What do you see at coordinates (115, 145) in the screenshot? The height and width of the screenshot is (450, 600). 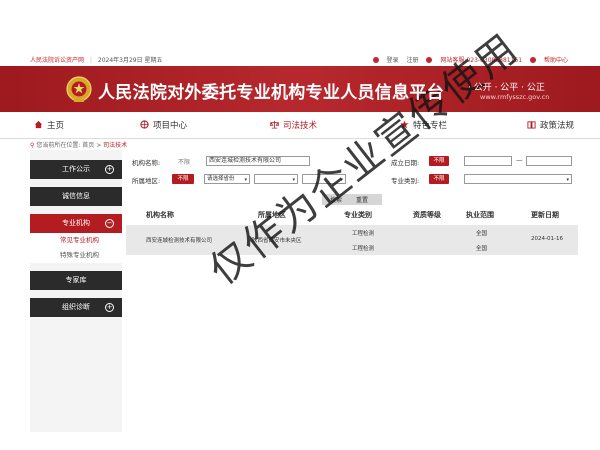 I see `breadcrumb-current: 司法技术` at bounding box center [115, 145].